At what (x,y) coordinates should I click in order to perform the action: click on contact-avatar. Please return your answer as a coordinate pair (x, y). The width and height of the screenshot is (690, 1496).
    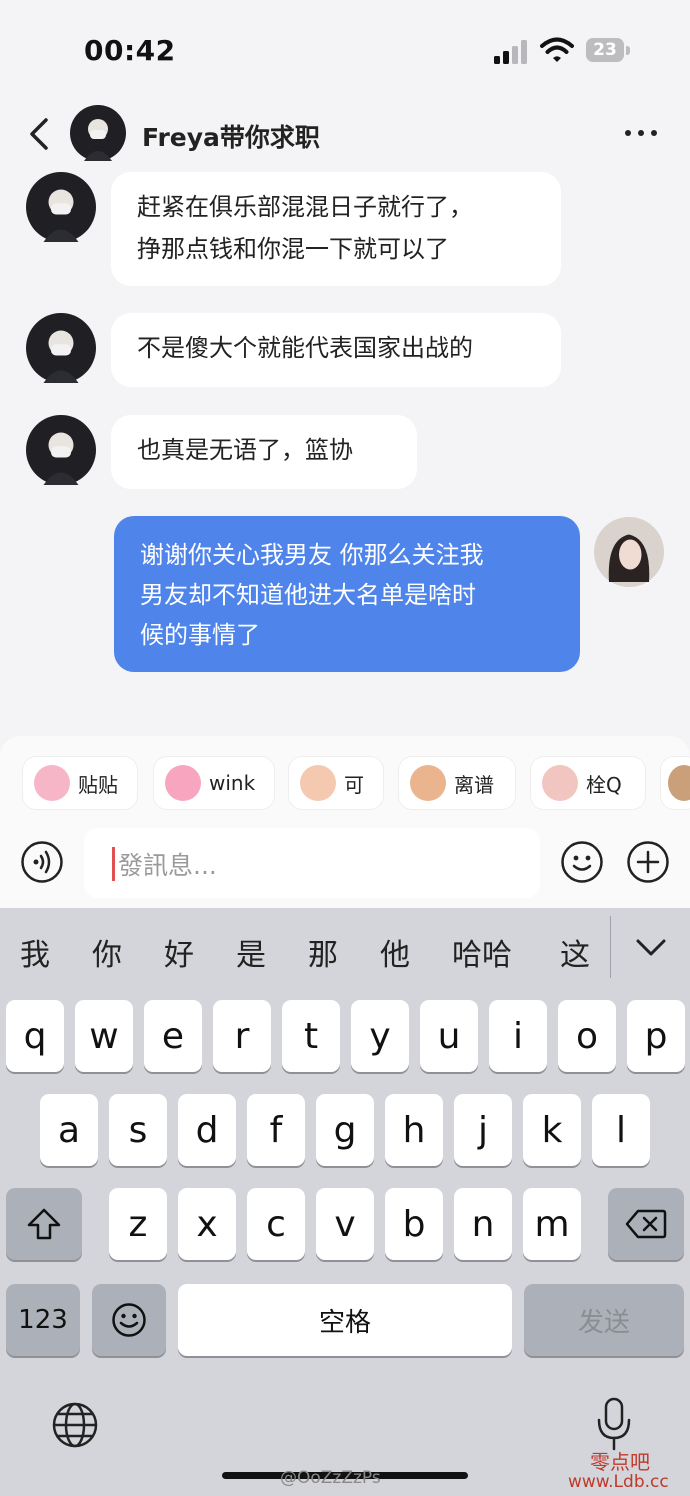
    Looking at the image, I should click on (98, 133).